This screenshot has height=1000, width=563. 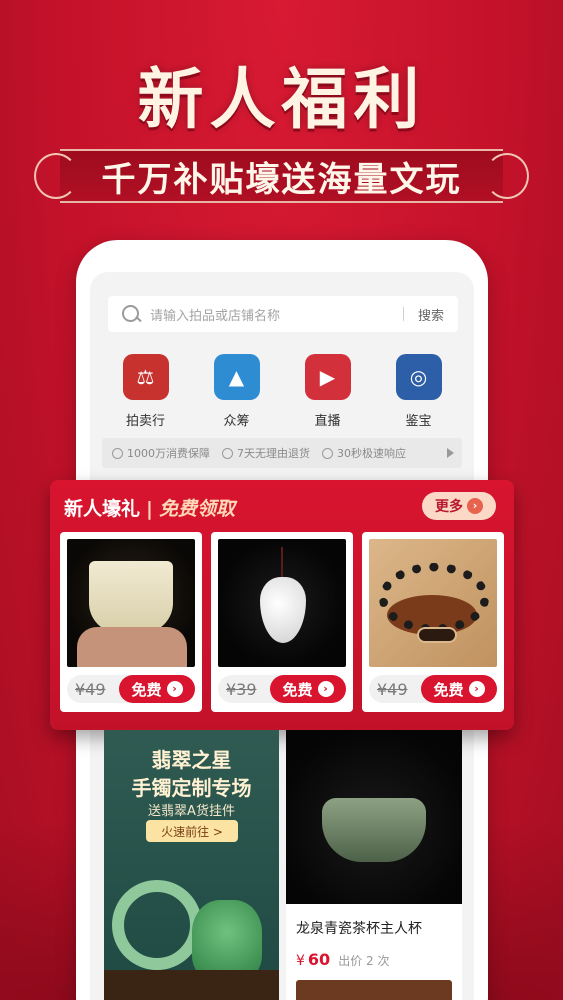 I want to click on product-card: 龙泉青瓷茶杯主人杯 ¥ 60 出价 2 次, so click(x=374, y=865).